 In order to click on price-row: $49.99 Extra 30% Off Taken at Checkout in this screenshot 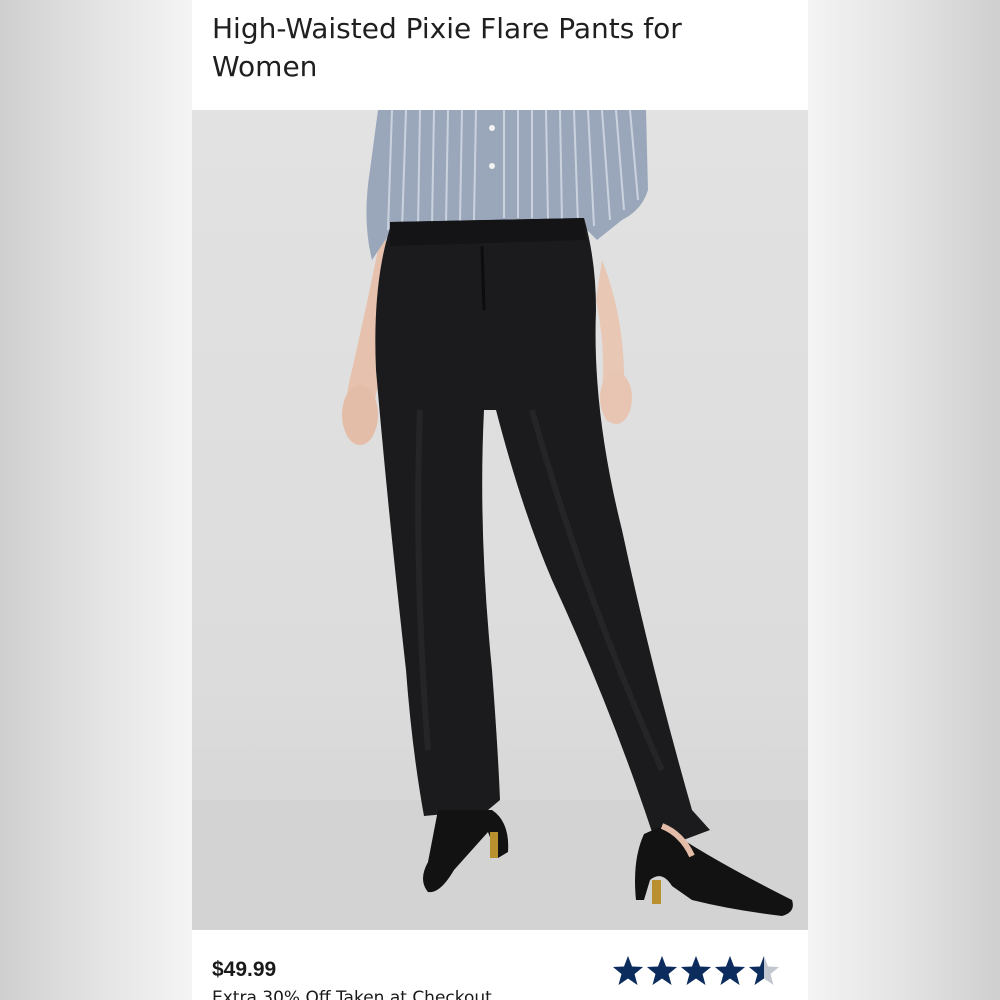, I will do `click(500, 965)`.